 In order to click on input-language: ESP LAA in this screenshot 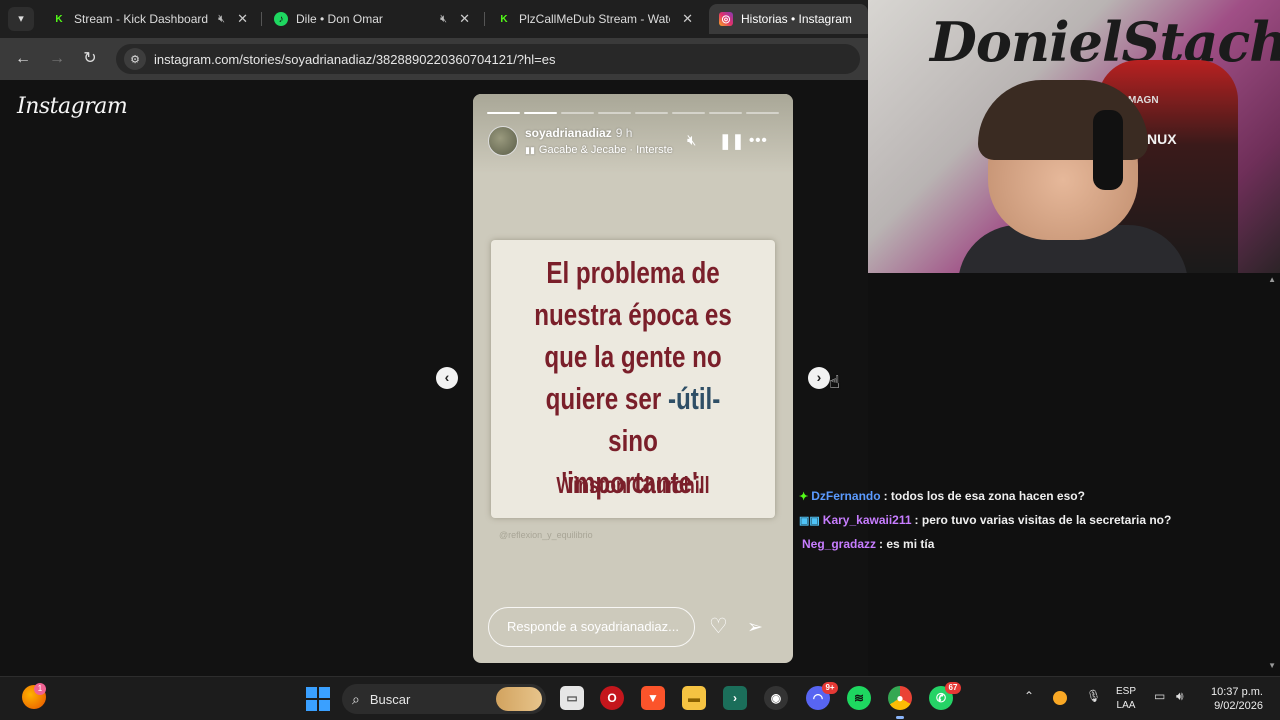, I will do `click(1126, 699)`.